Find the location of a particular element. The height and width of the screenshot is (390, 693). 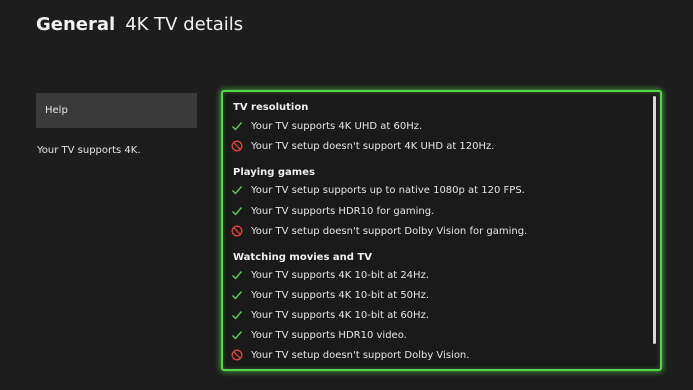

list-item-text: Your TV supports 4K 10-bit at 60Hz. is located at coordinates (340, 315).